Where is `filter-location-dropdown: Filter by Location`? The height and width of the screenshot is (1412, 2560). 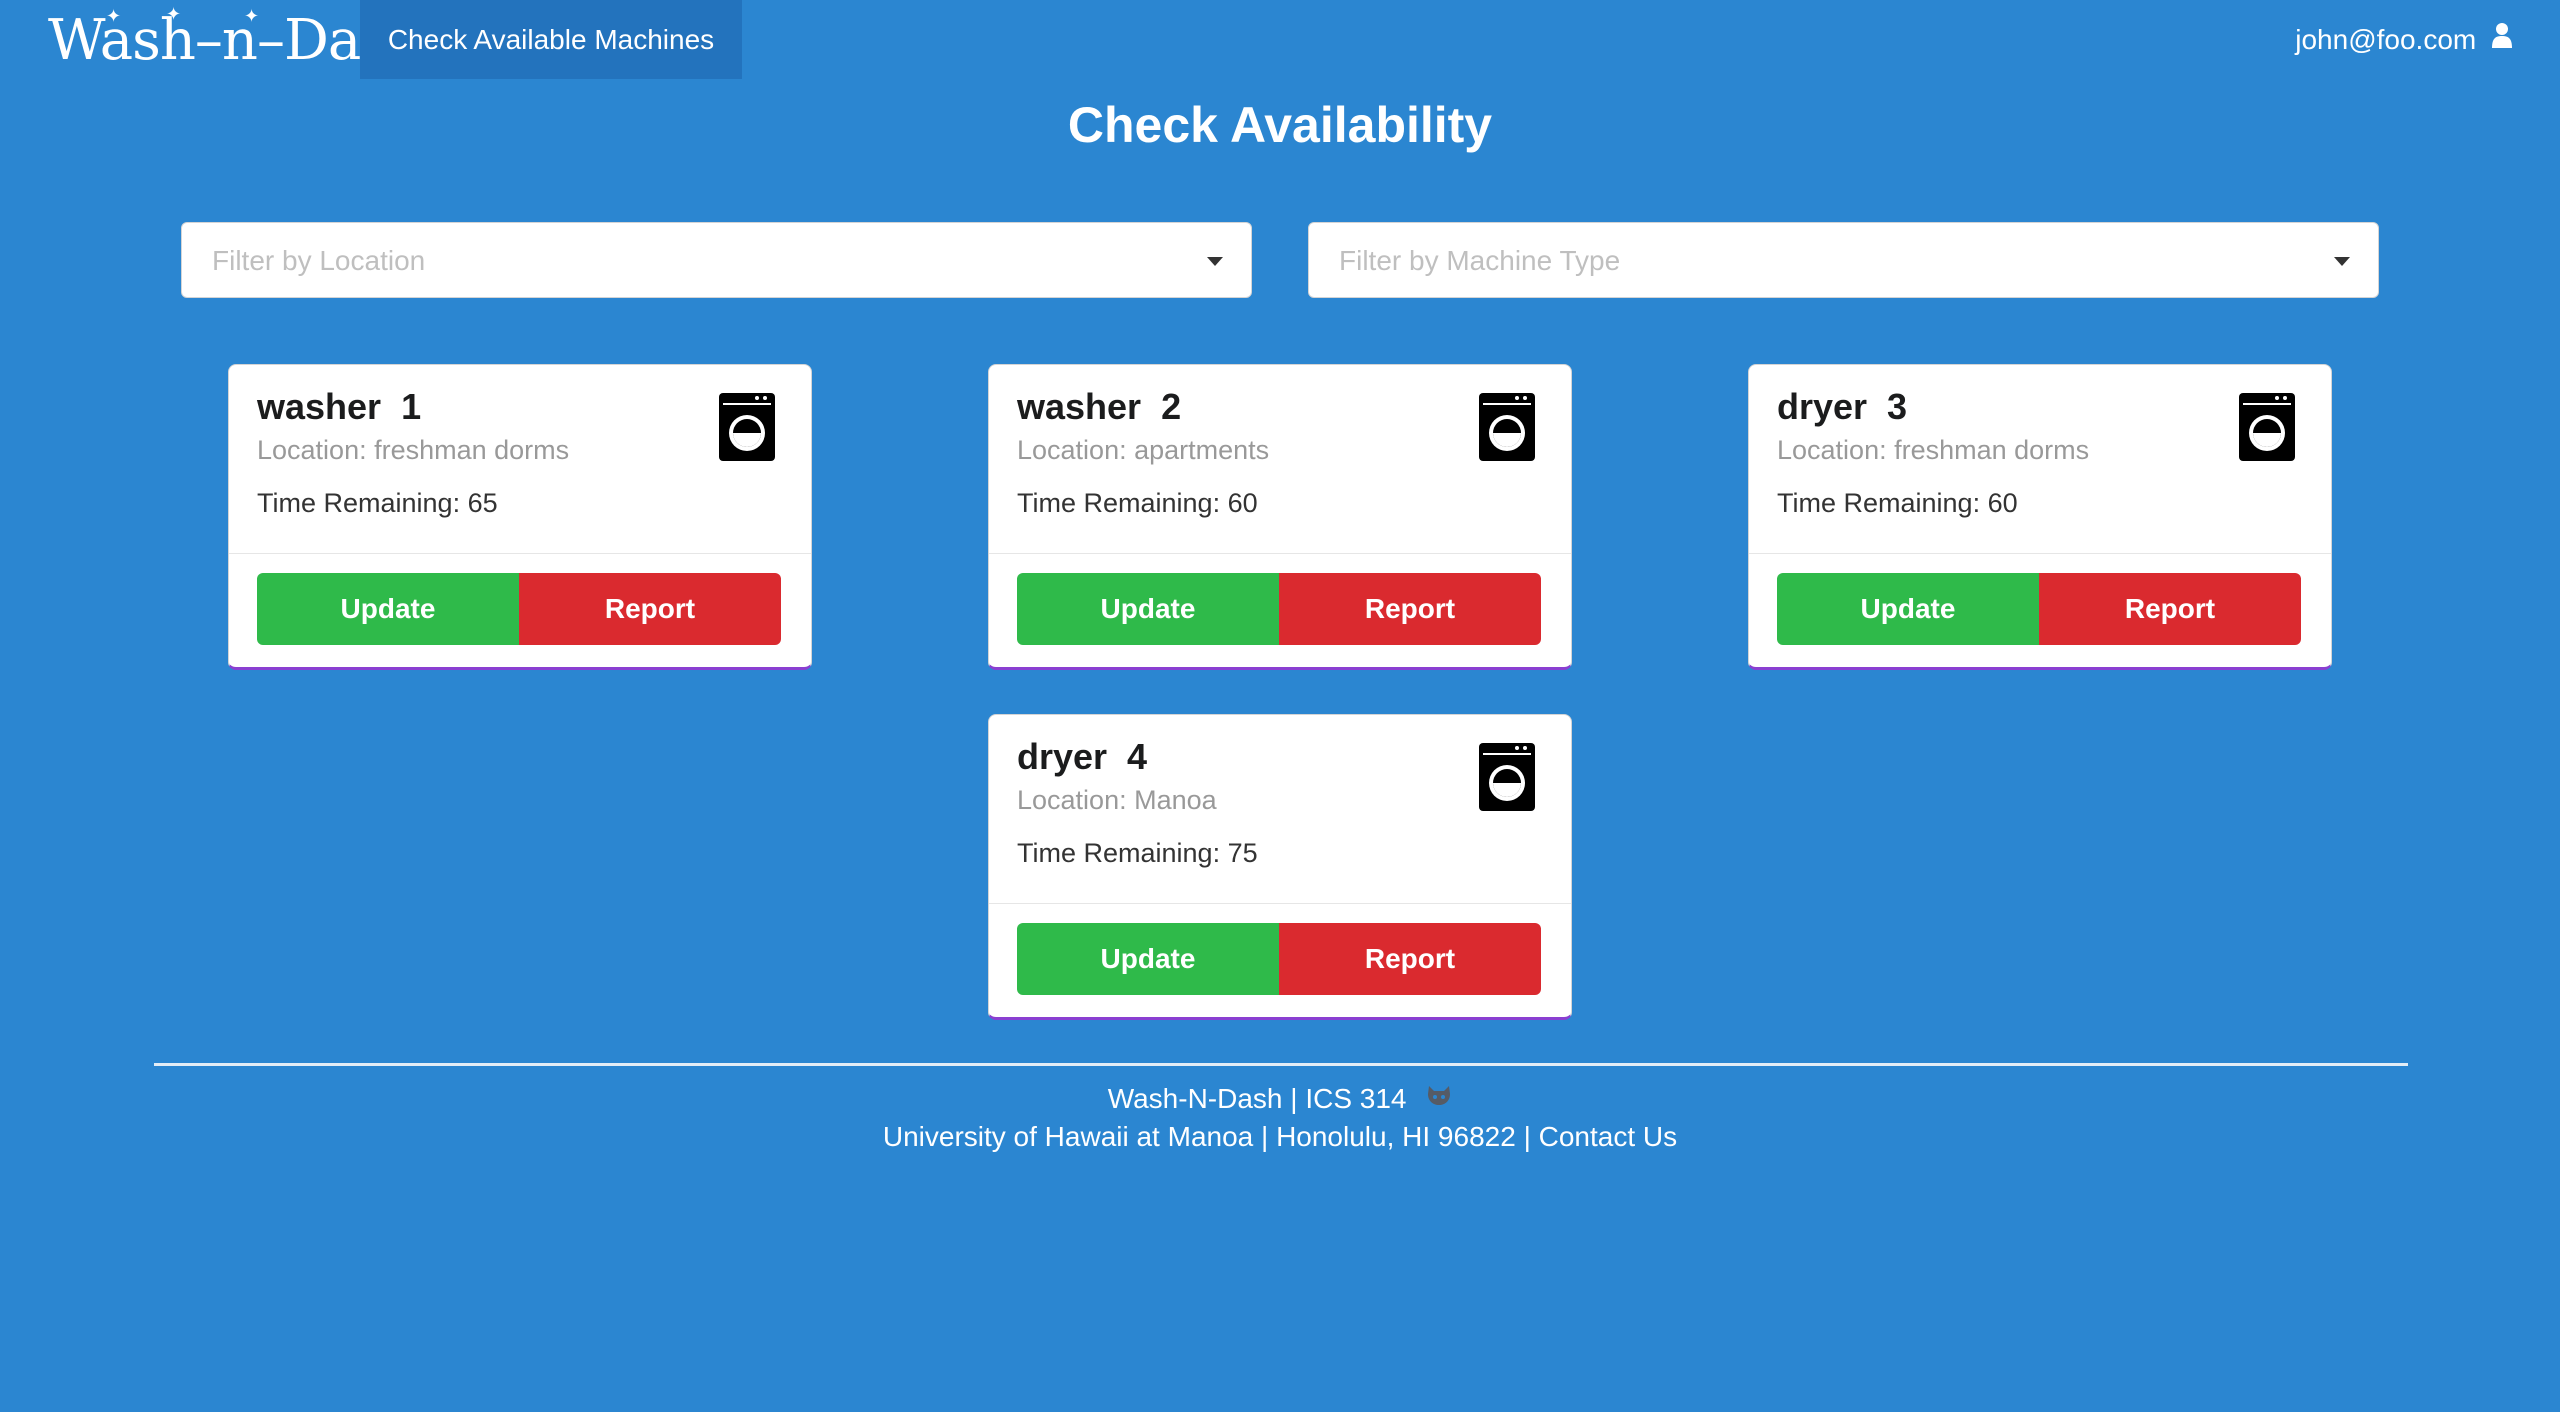 filter-location-dropdown: Filter by Location is located at coordinates (716, 260).